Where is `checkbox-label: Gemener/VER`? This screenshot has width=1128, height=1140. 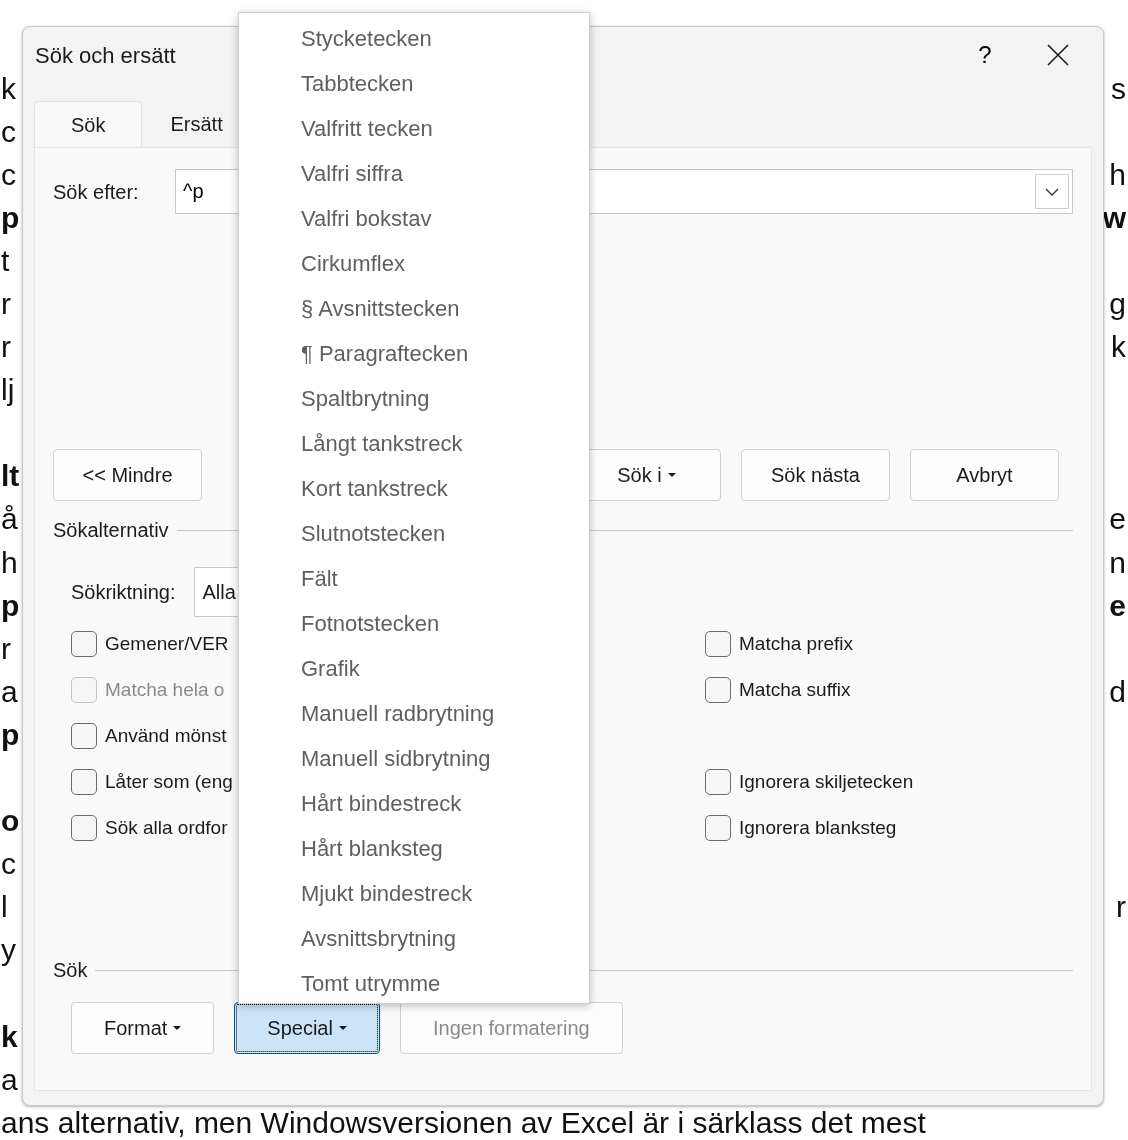 checkbox-label: Gemener/VER is located at coordinates (167, 643).